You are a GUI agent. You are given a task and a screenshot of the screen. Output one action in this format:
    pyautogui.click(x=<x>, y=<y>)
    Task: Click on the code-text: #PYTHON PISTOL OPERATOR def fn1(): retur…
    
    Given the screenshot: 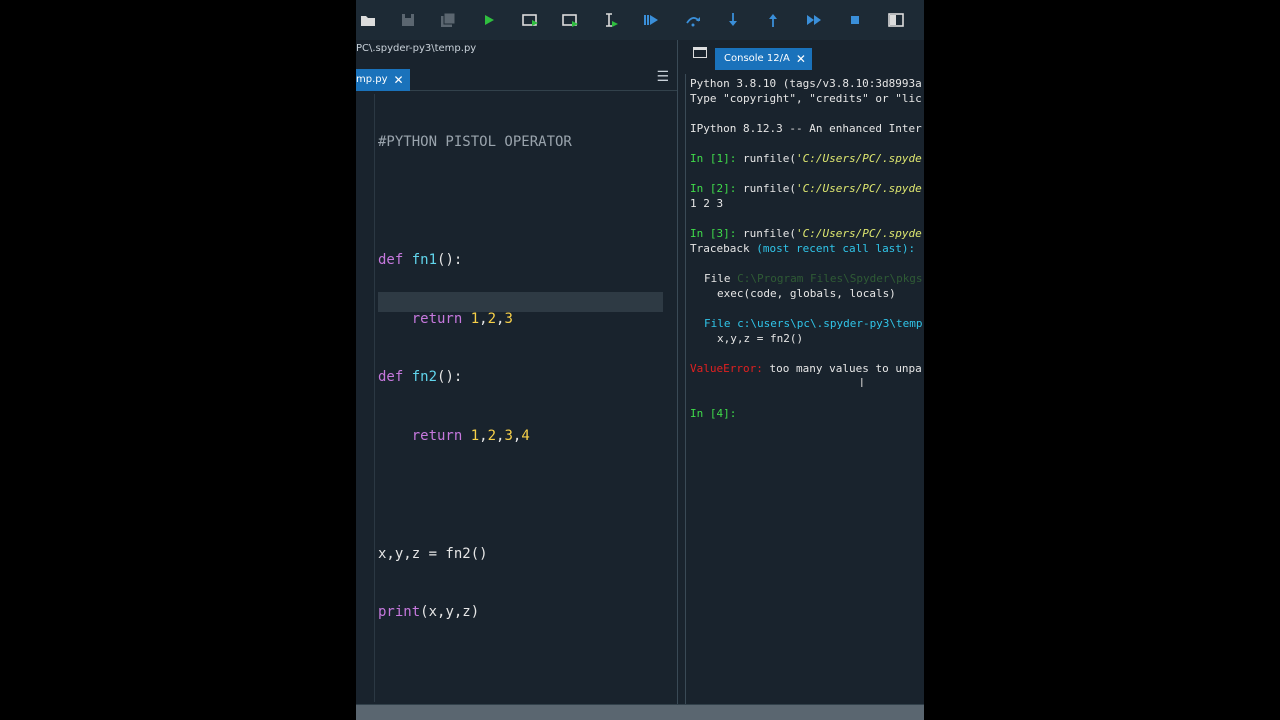 What is the action you would take?
    pyautogui.click(x=475, y=378)
    